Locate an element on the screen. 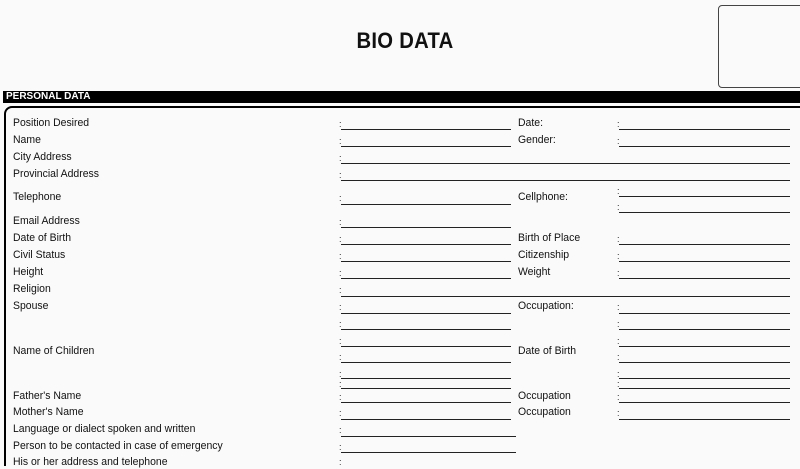 Image resolution: width=800 pixels, height=469 pixels. position-desired-field is located at coordinates (426, 129).